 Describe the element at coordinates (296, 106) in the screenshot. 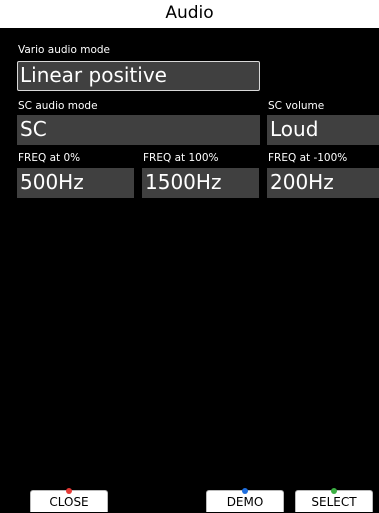

I see `sc-volume-label: SC volume` at that location.